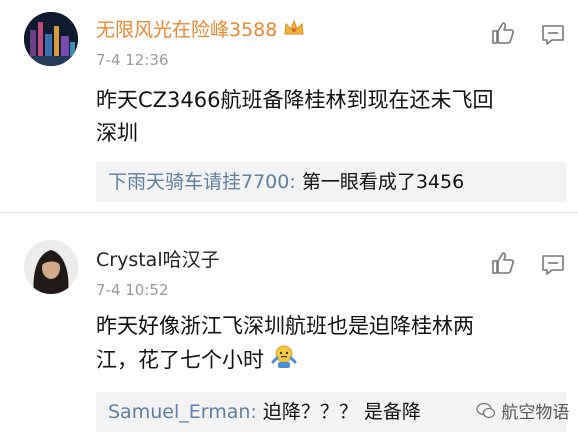 The width and height of the screenshot is (578, 437). Describe the element at coordinates (117, 133) in the screenshot. I see `comment-body-line: 深圳` at that location.